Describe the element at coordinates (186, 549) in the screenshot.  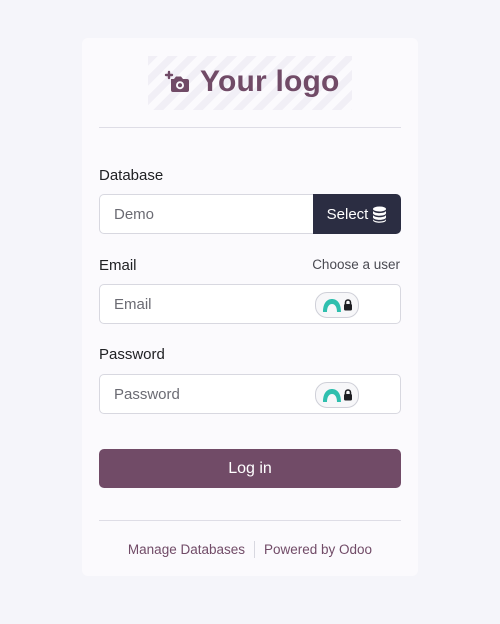
I see `manage-databases-link: Manage Databases` at that location.